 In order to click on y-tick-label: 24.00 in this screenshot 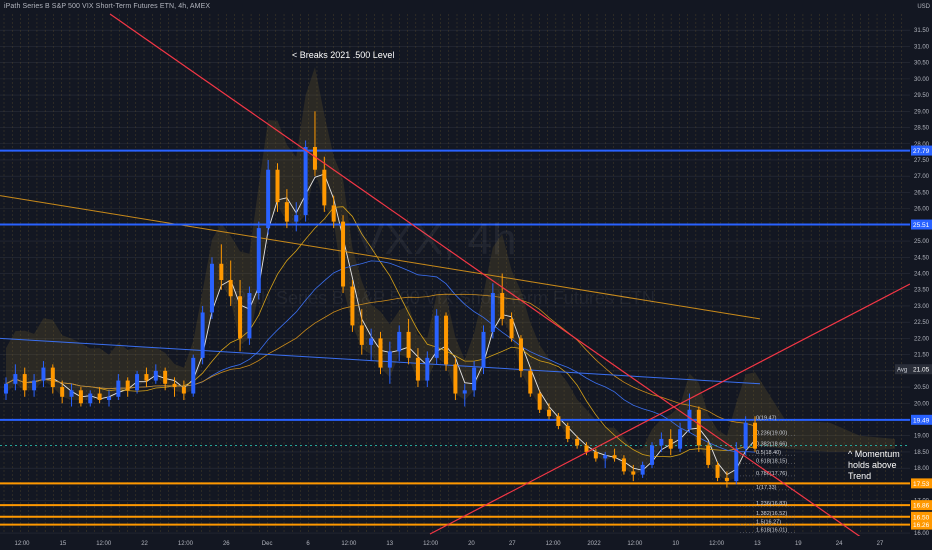, I will do `click(922, 275)`.